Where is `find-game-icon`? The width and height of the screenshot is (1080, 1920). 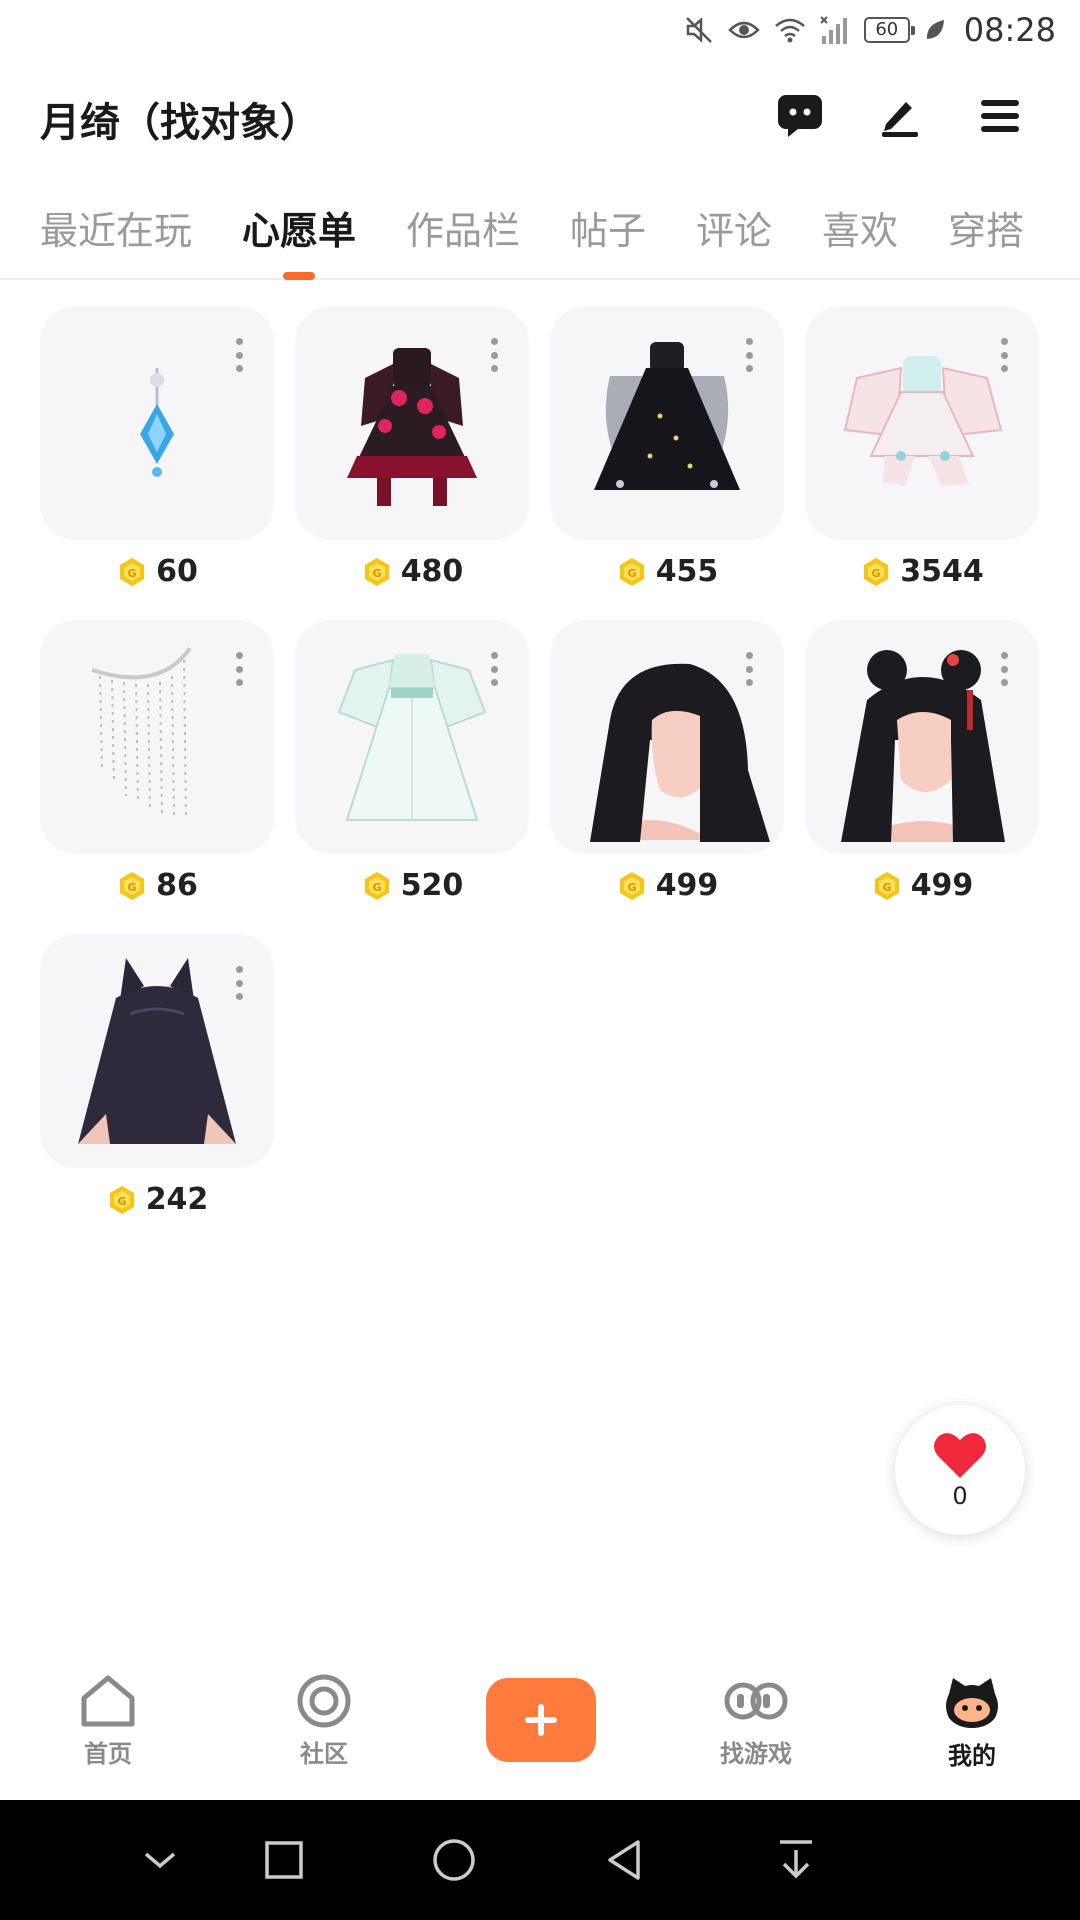
find-game-icon is located at coordinates (756, 1701).